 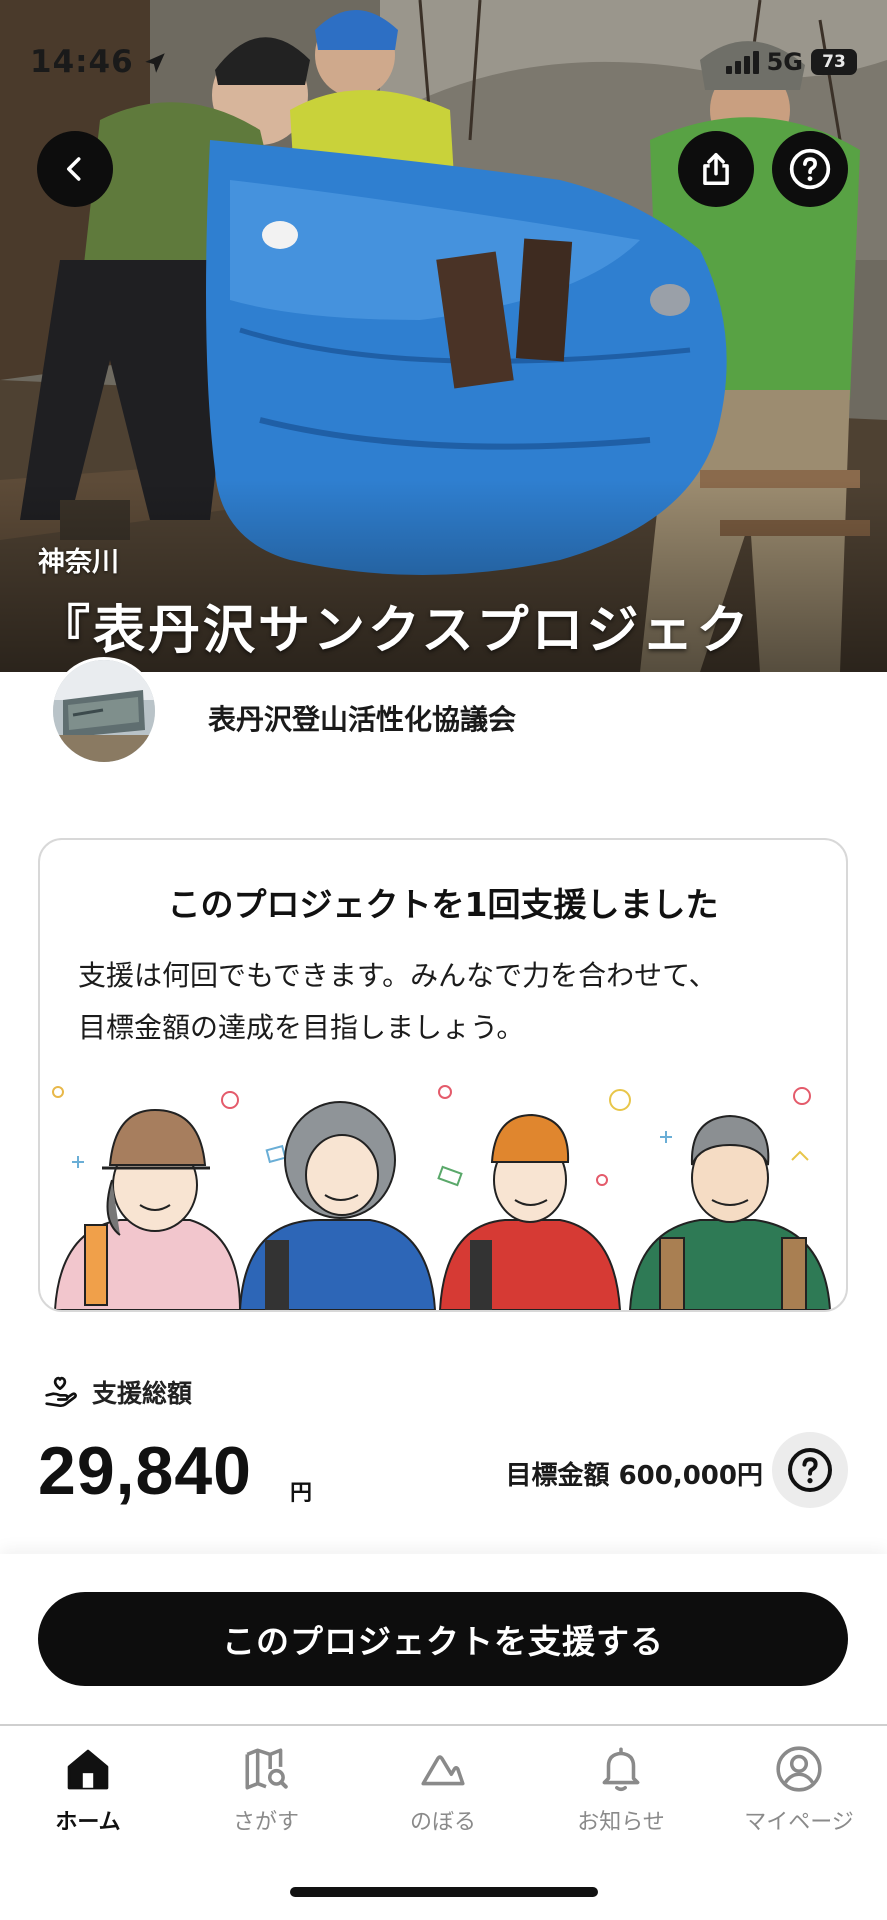 I want to click on tab-home: ホーム, so click(x=88, y=1799).